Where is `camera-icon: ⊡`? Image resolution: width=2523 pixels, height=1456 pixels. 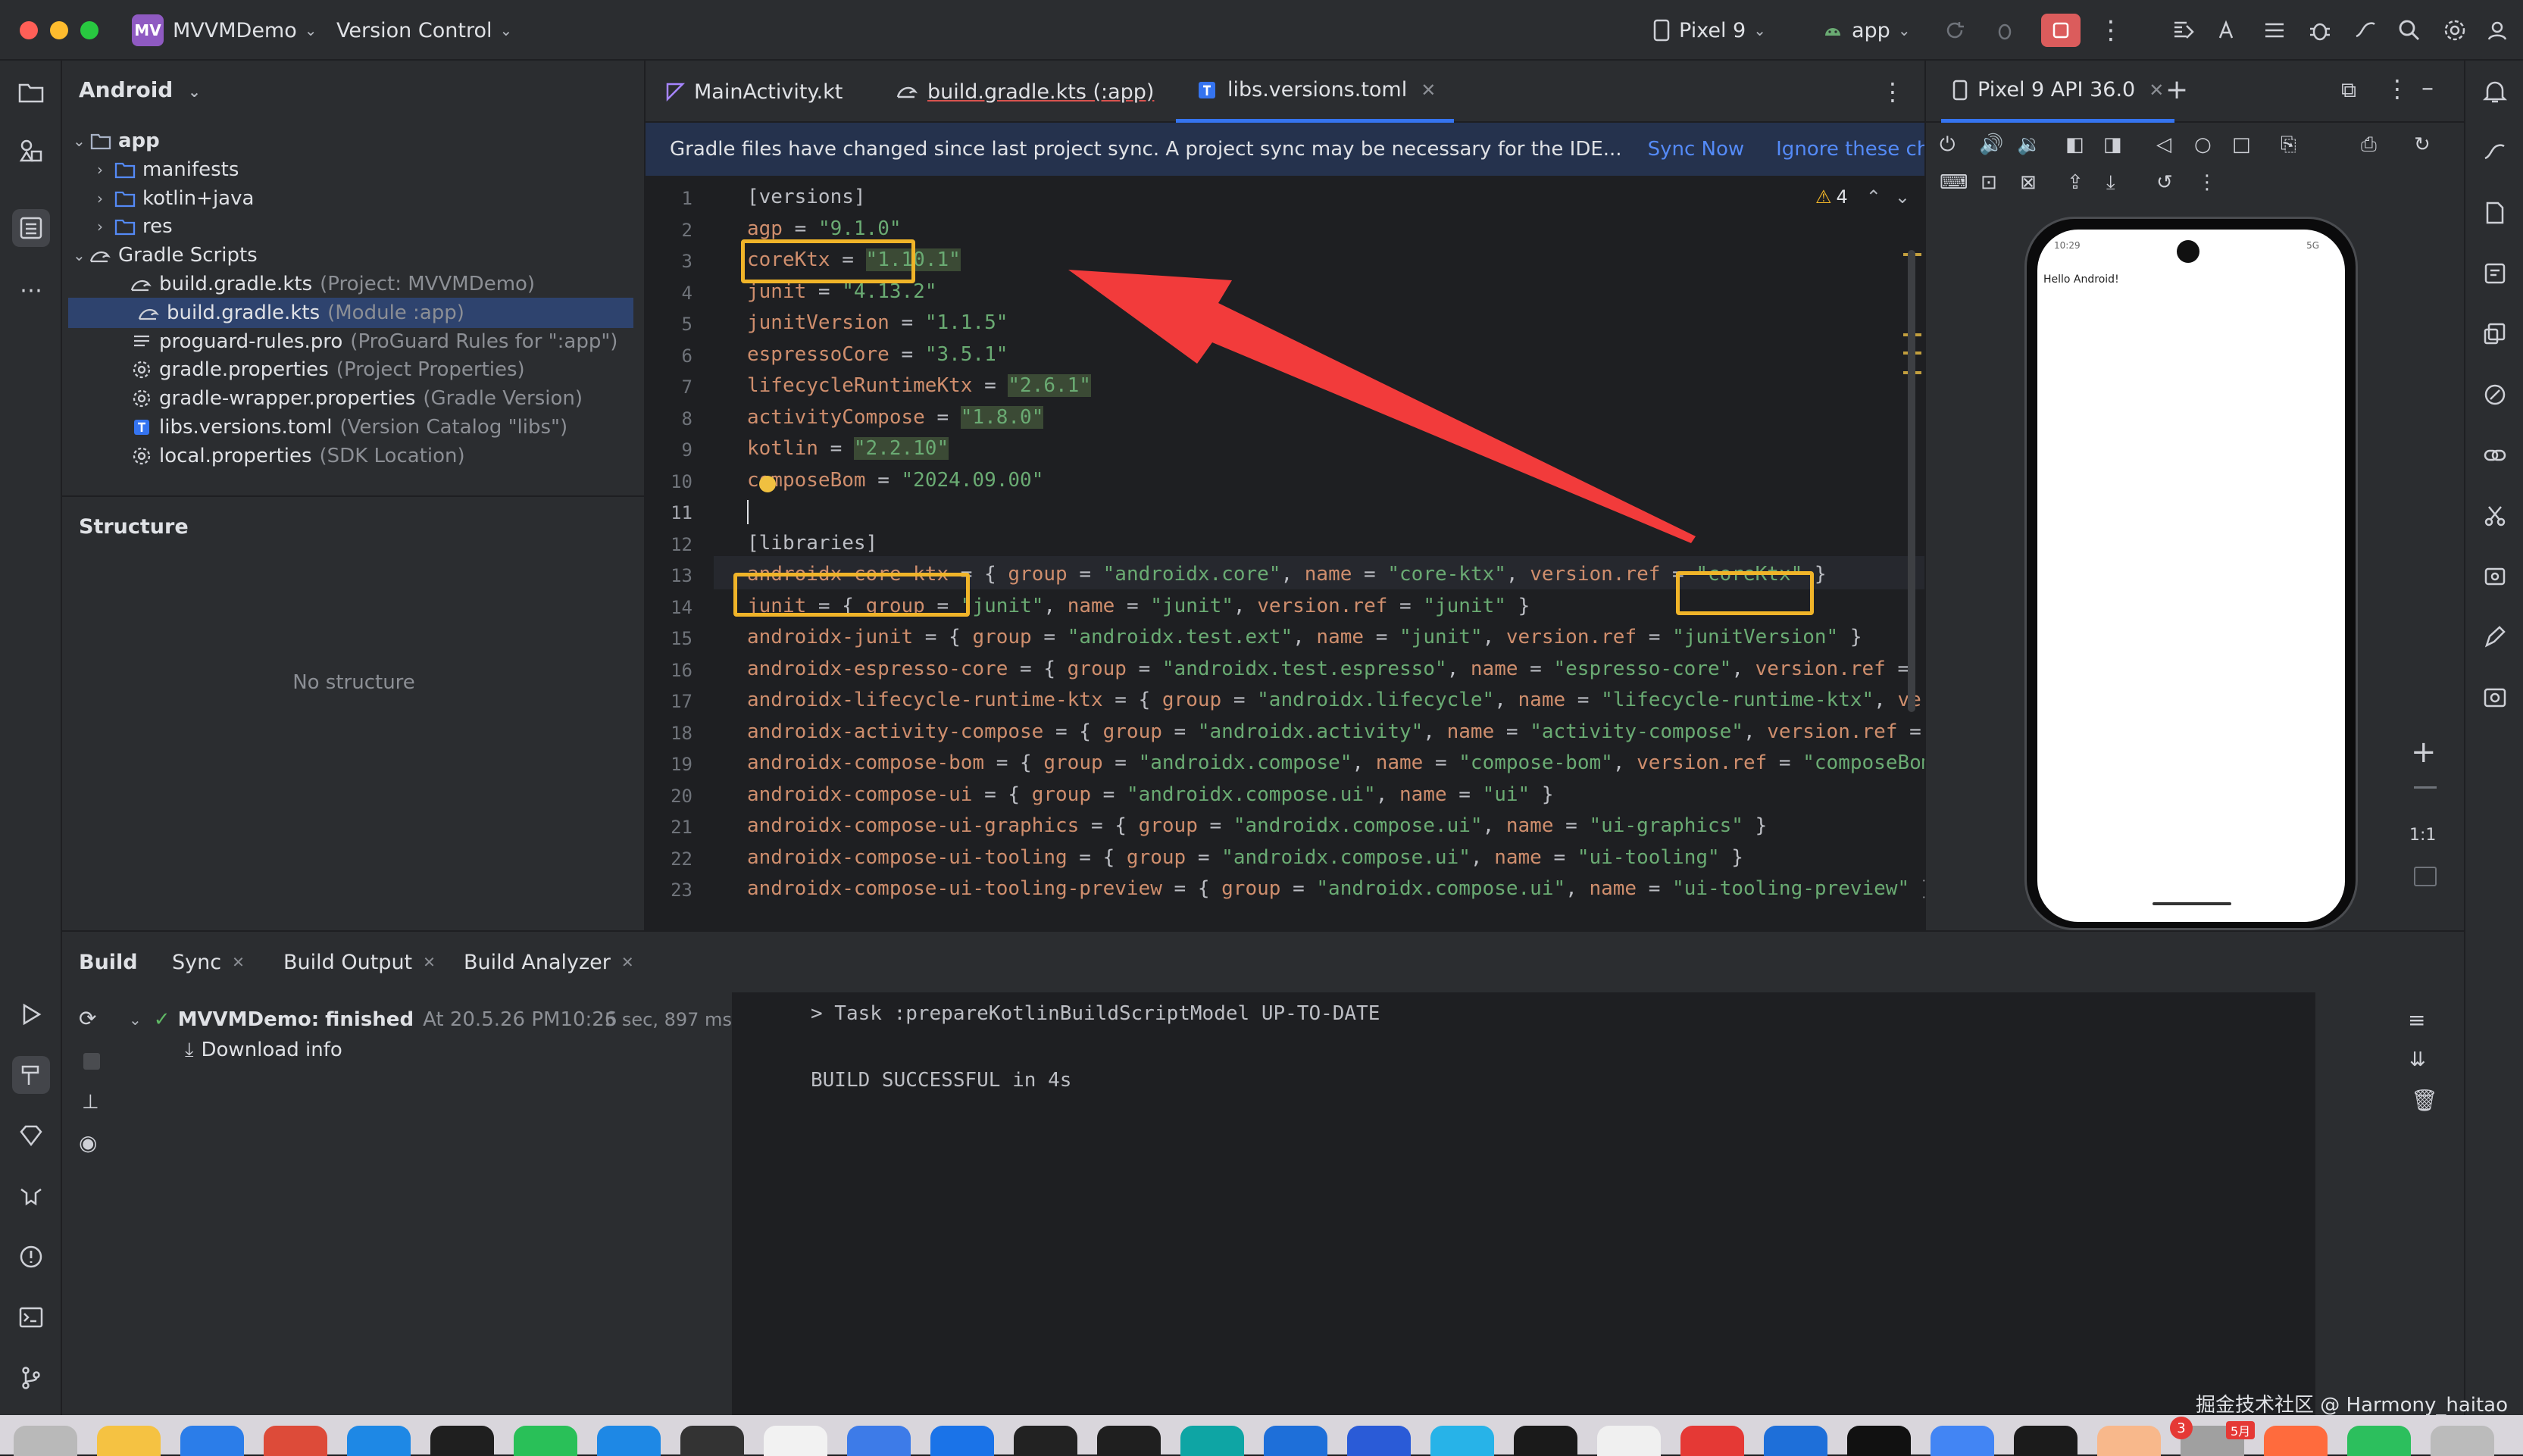
camera-icon: ⊡ is located at coordinates (1989, 182).